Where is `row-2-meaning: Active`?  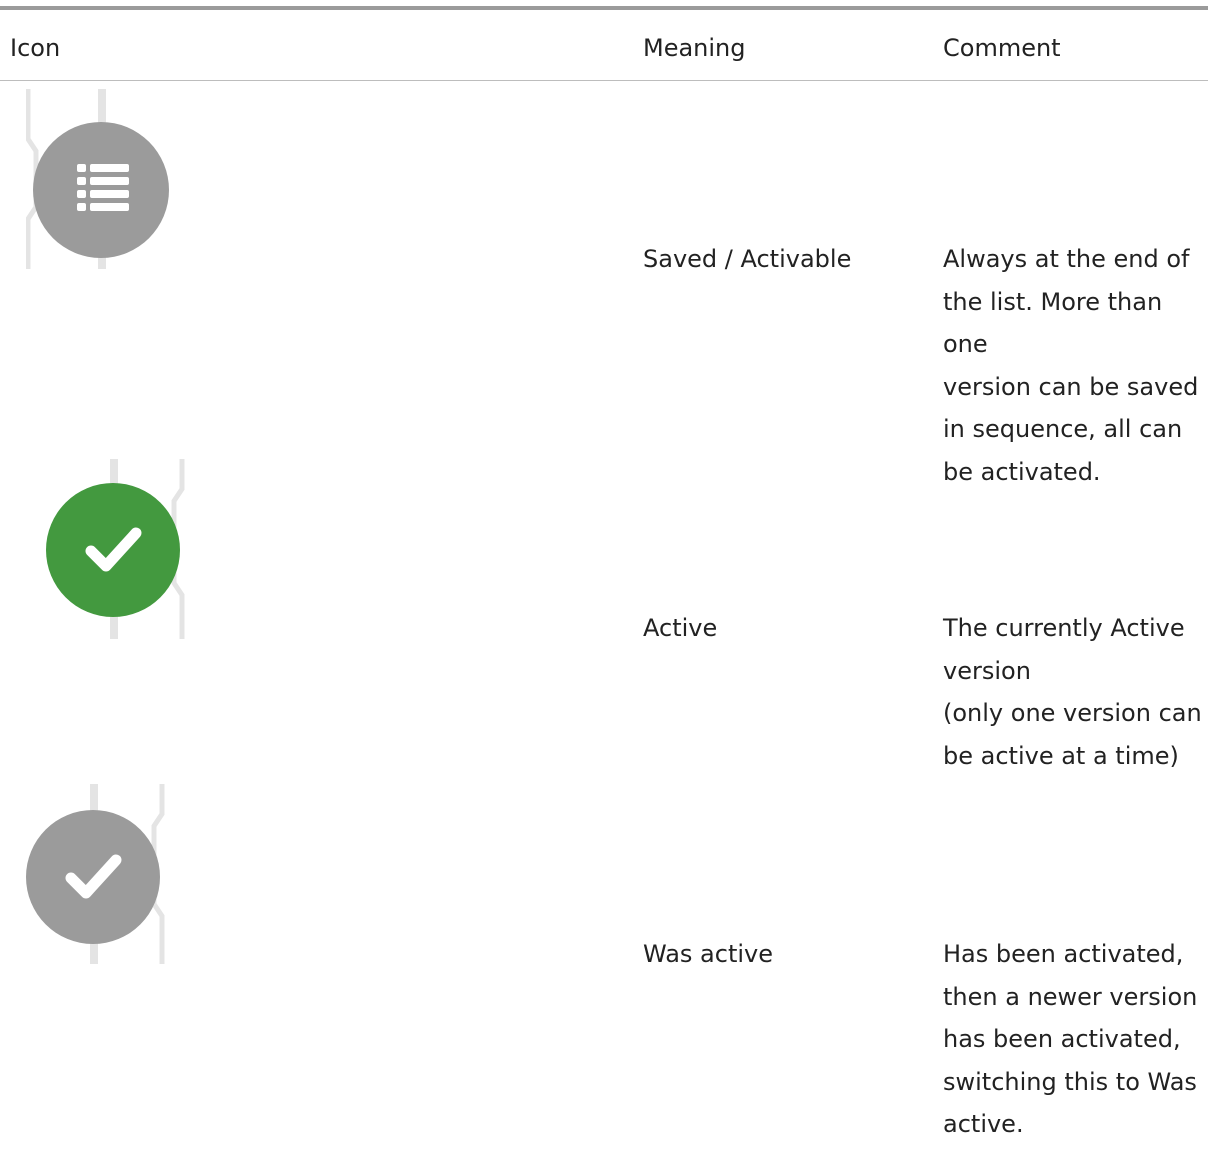
row-2-meaning: Active is located at coordinates (680, 628).